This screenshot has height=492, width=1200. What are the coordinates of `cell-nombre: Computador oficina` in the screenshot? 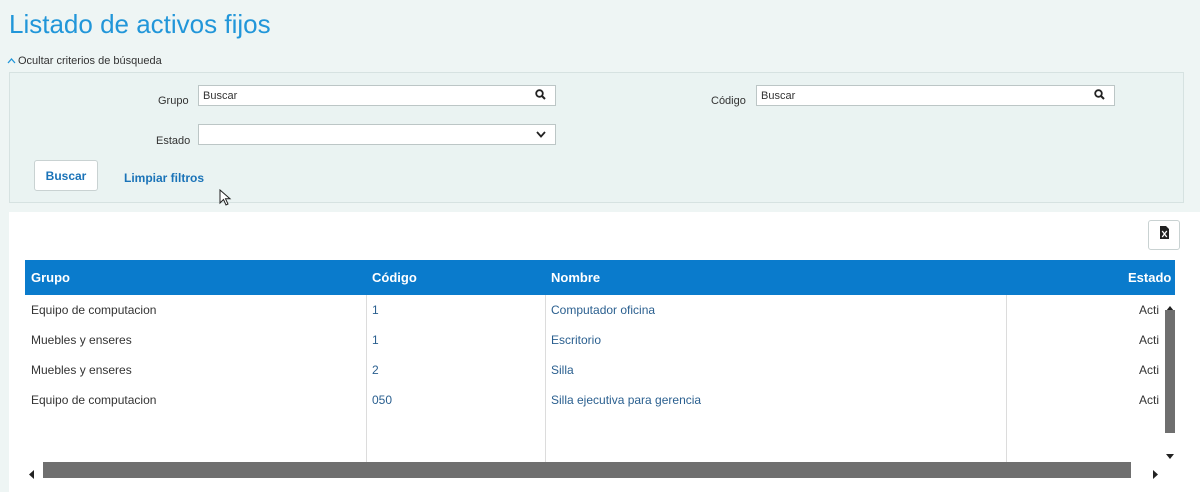 It's located at (603, 310).